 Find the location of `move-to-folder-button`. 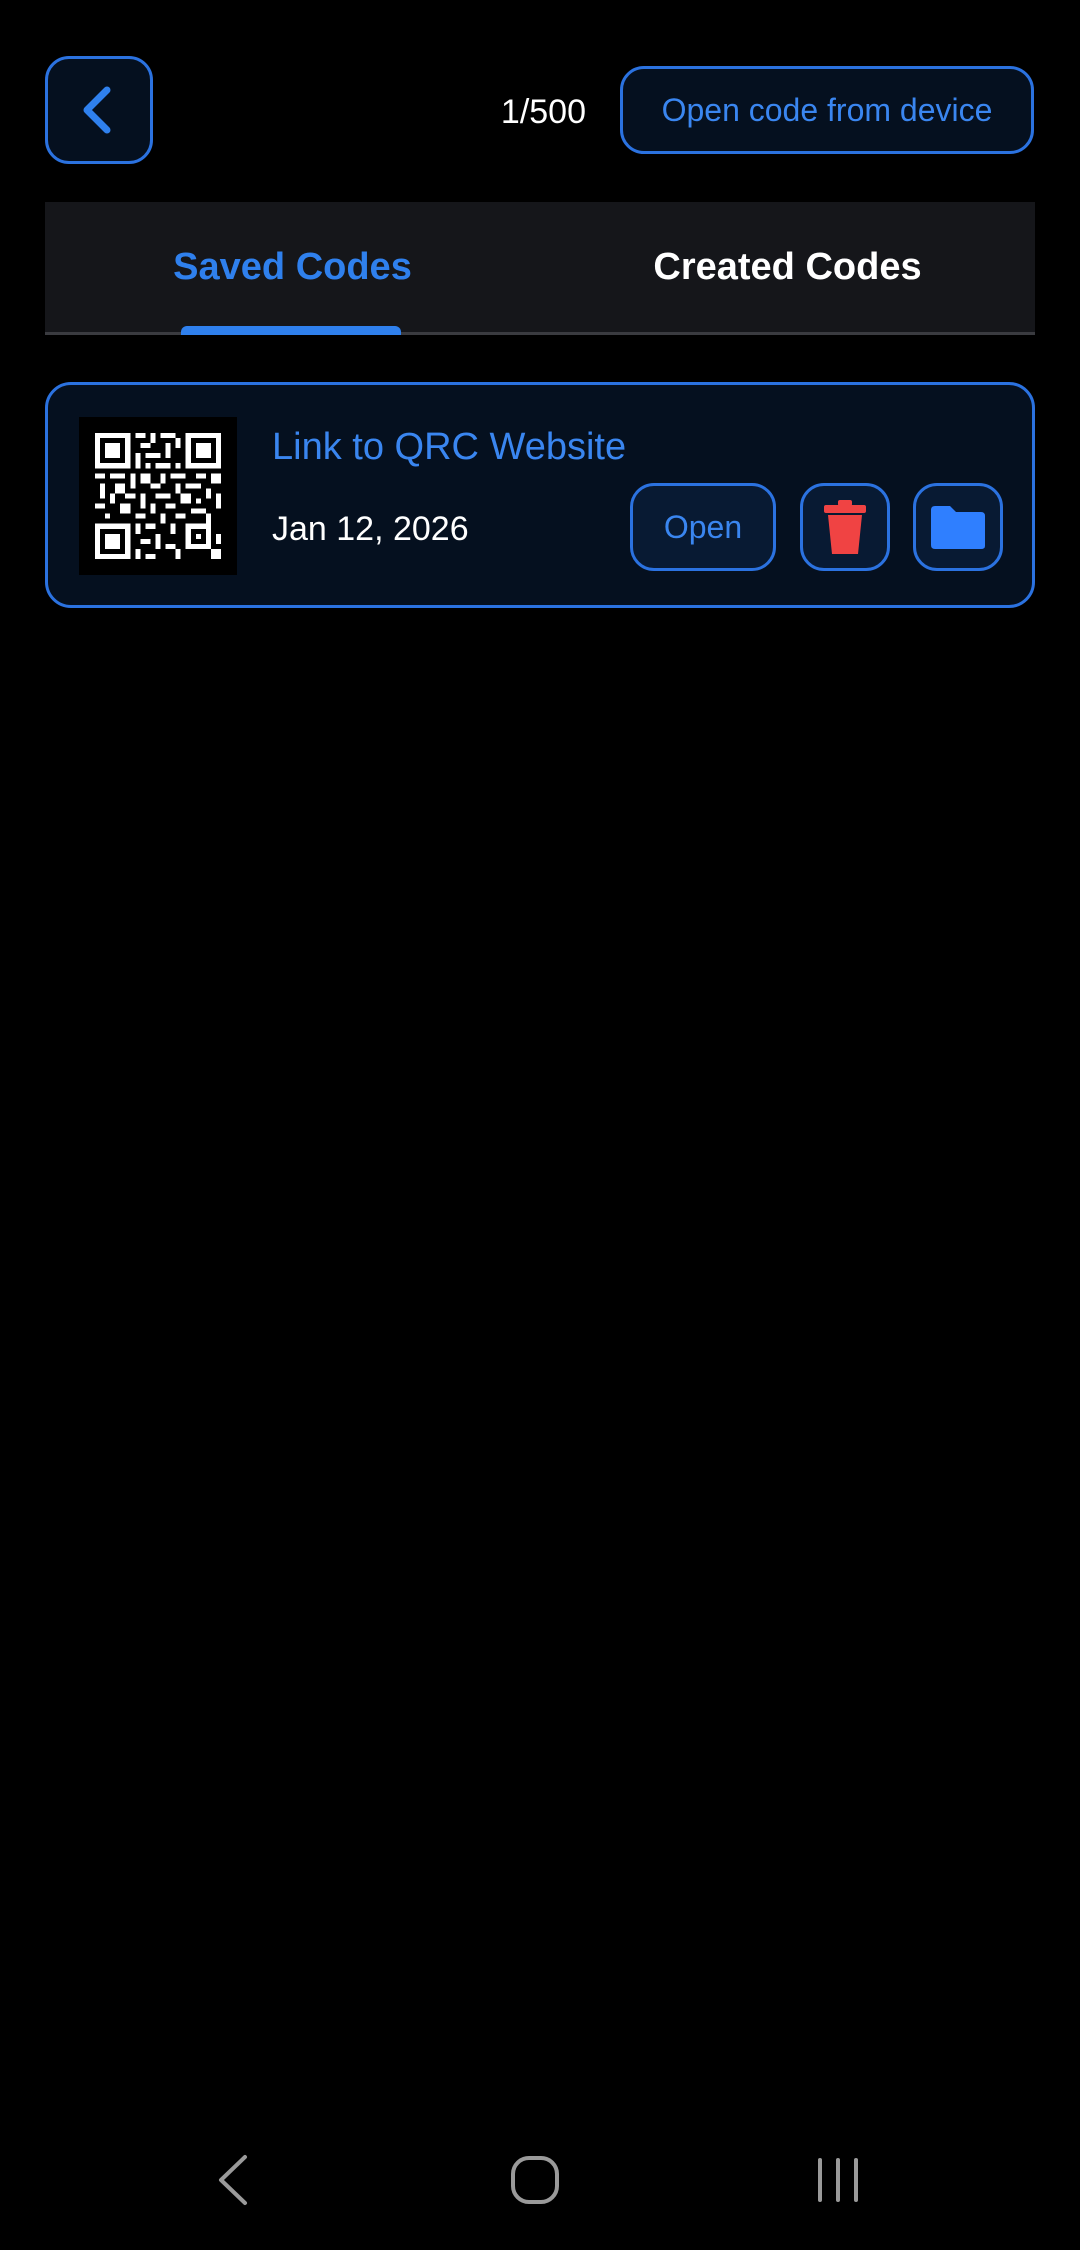

move-to-folder-button is located at coordinates (958, 527).